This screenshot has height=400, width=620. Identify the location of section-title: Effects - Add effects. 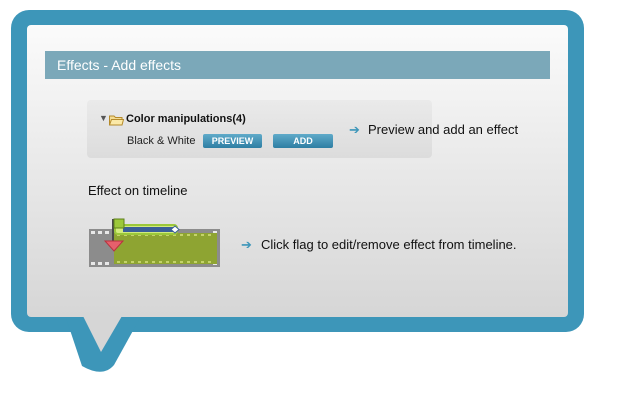
(119, 65).